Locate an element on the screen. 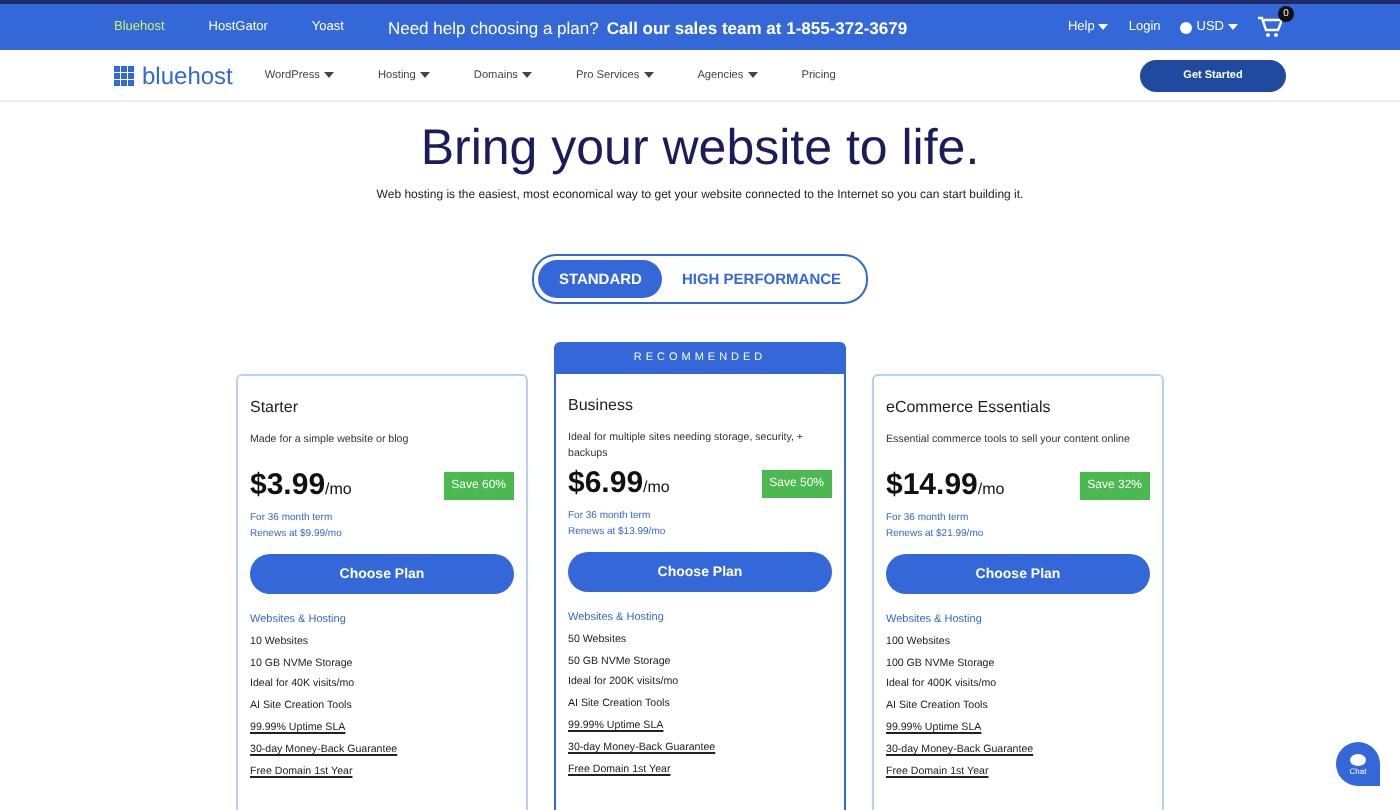  plan-price: $14.99/mo is located at coordinates (945, 486).